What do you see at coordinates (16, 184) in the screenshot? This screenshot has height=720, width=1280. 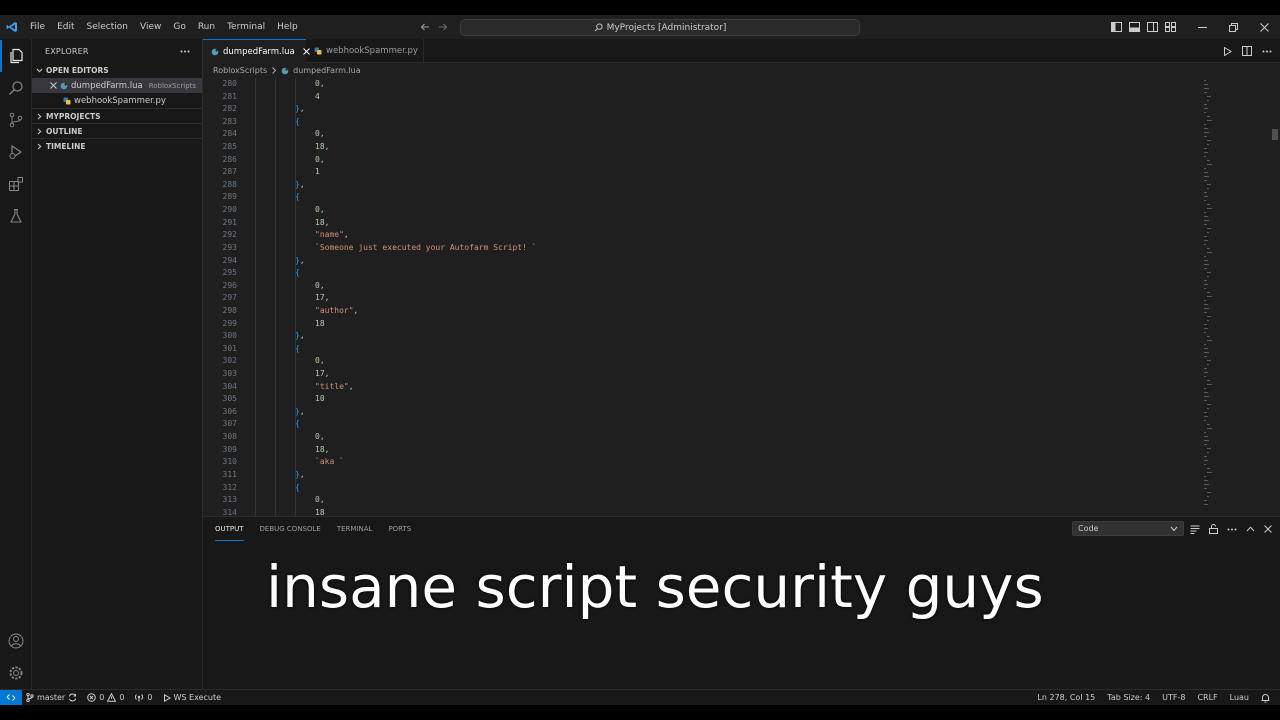 I see `extensions-icon` at bounding box center [16, 184].